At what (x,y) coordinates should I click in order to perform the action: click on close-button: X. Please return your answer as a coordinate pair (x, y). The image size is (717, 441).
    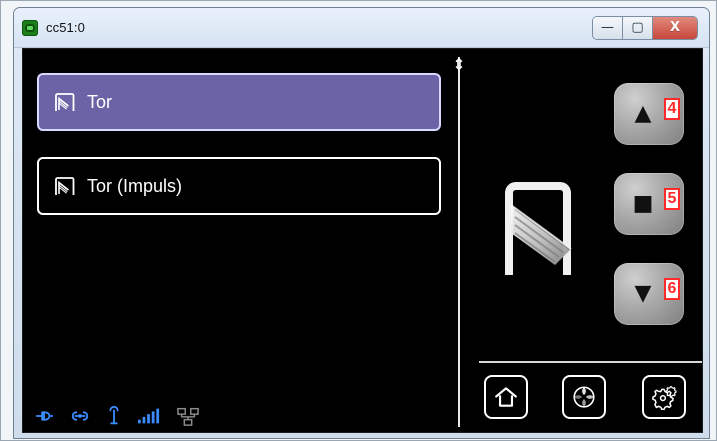
    Looking at the image, I should click on (675, 27).